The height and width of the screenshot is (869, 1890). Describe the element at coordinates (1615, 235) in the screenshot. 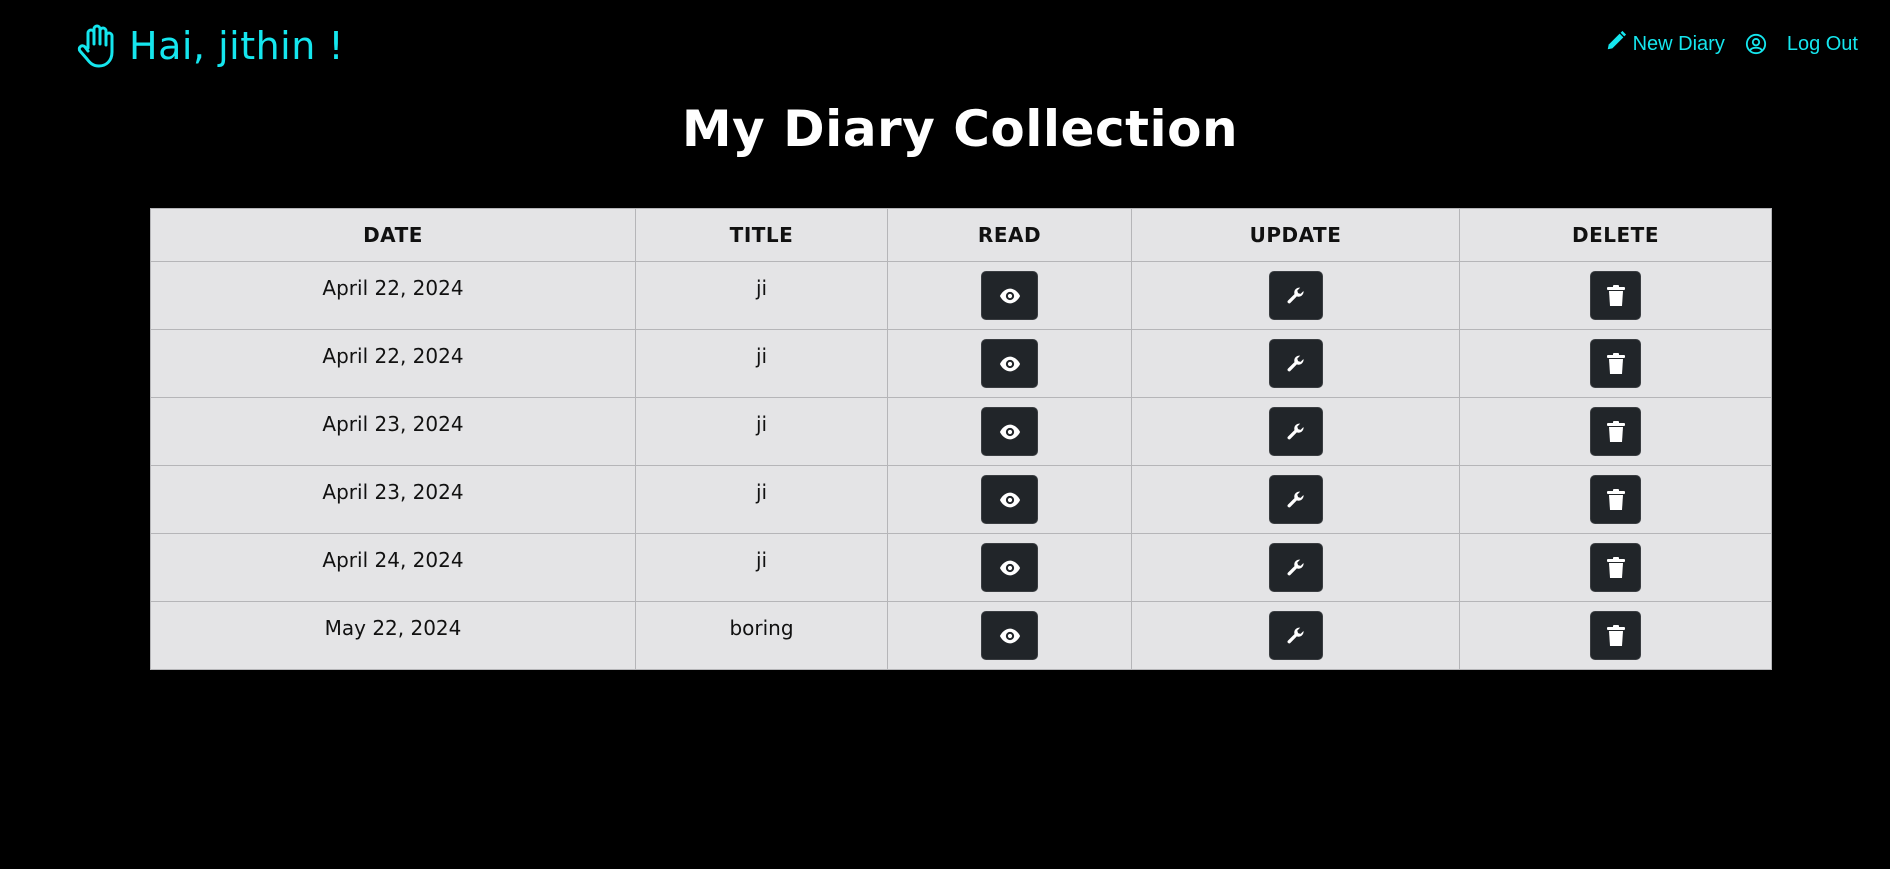

I see `column-header-delete: DELETE` at that location.